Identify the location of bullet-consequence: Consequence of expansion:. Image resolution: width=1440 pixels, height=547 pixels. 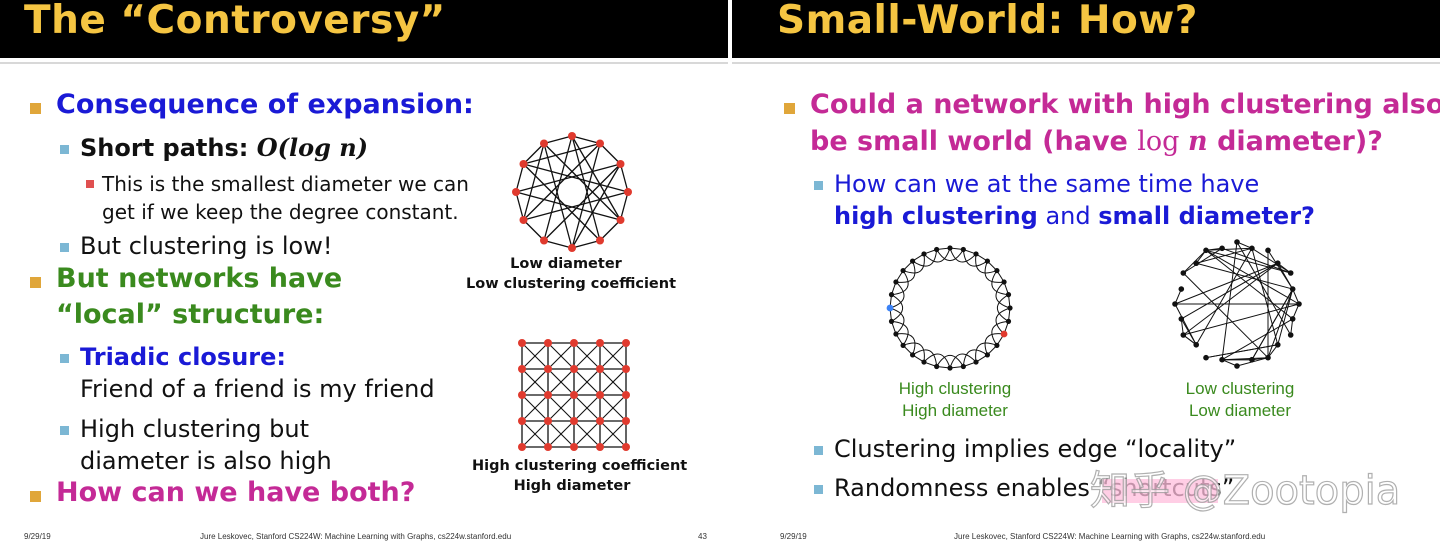
(265, 104).